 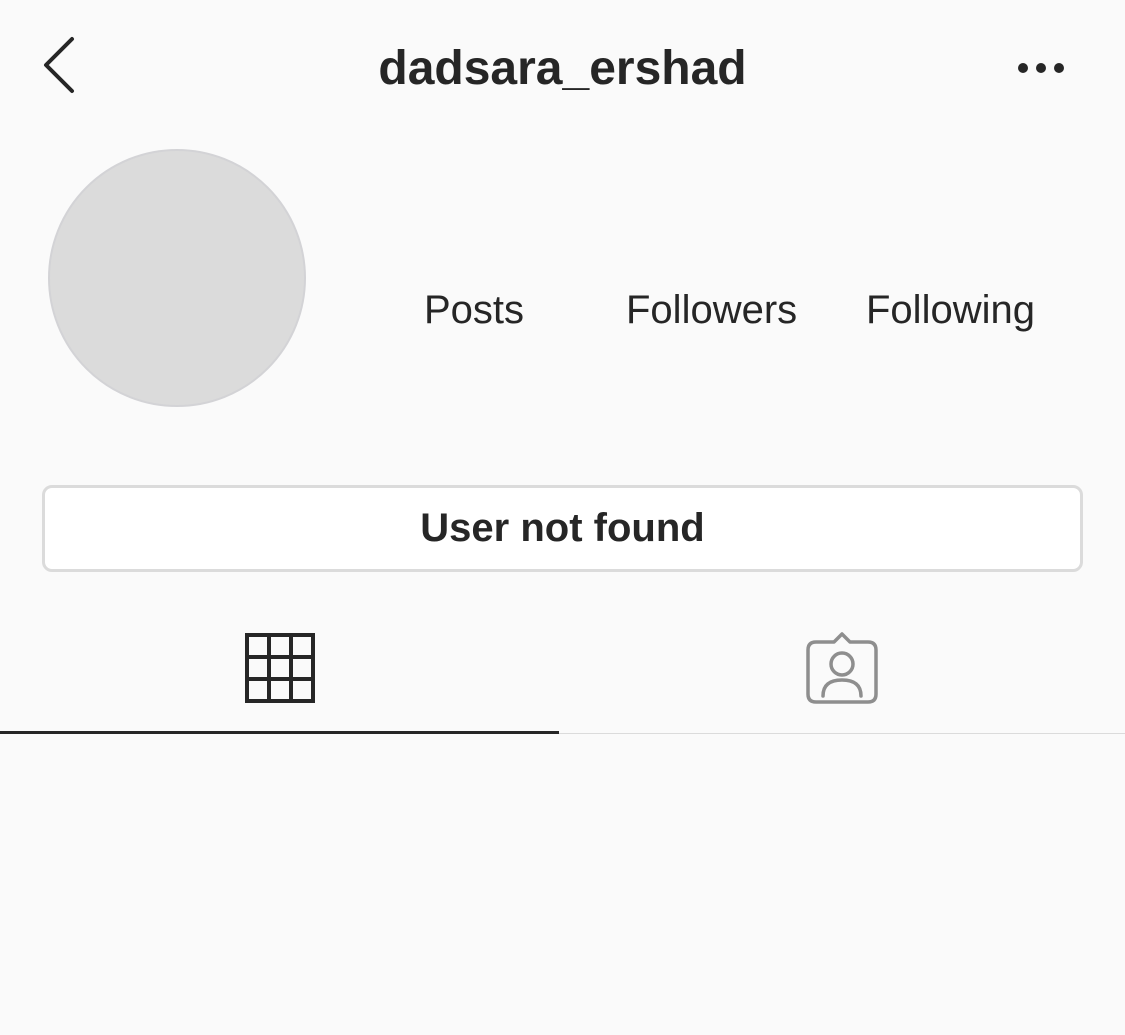 I want to click on posts-stat-label: Posts, so click(x=474, y=310).